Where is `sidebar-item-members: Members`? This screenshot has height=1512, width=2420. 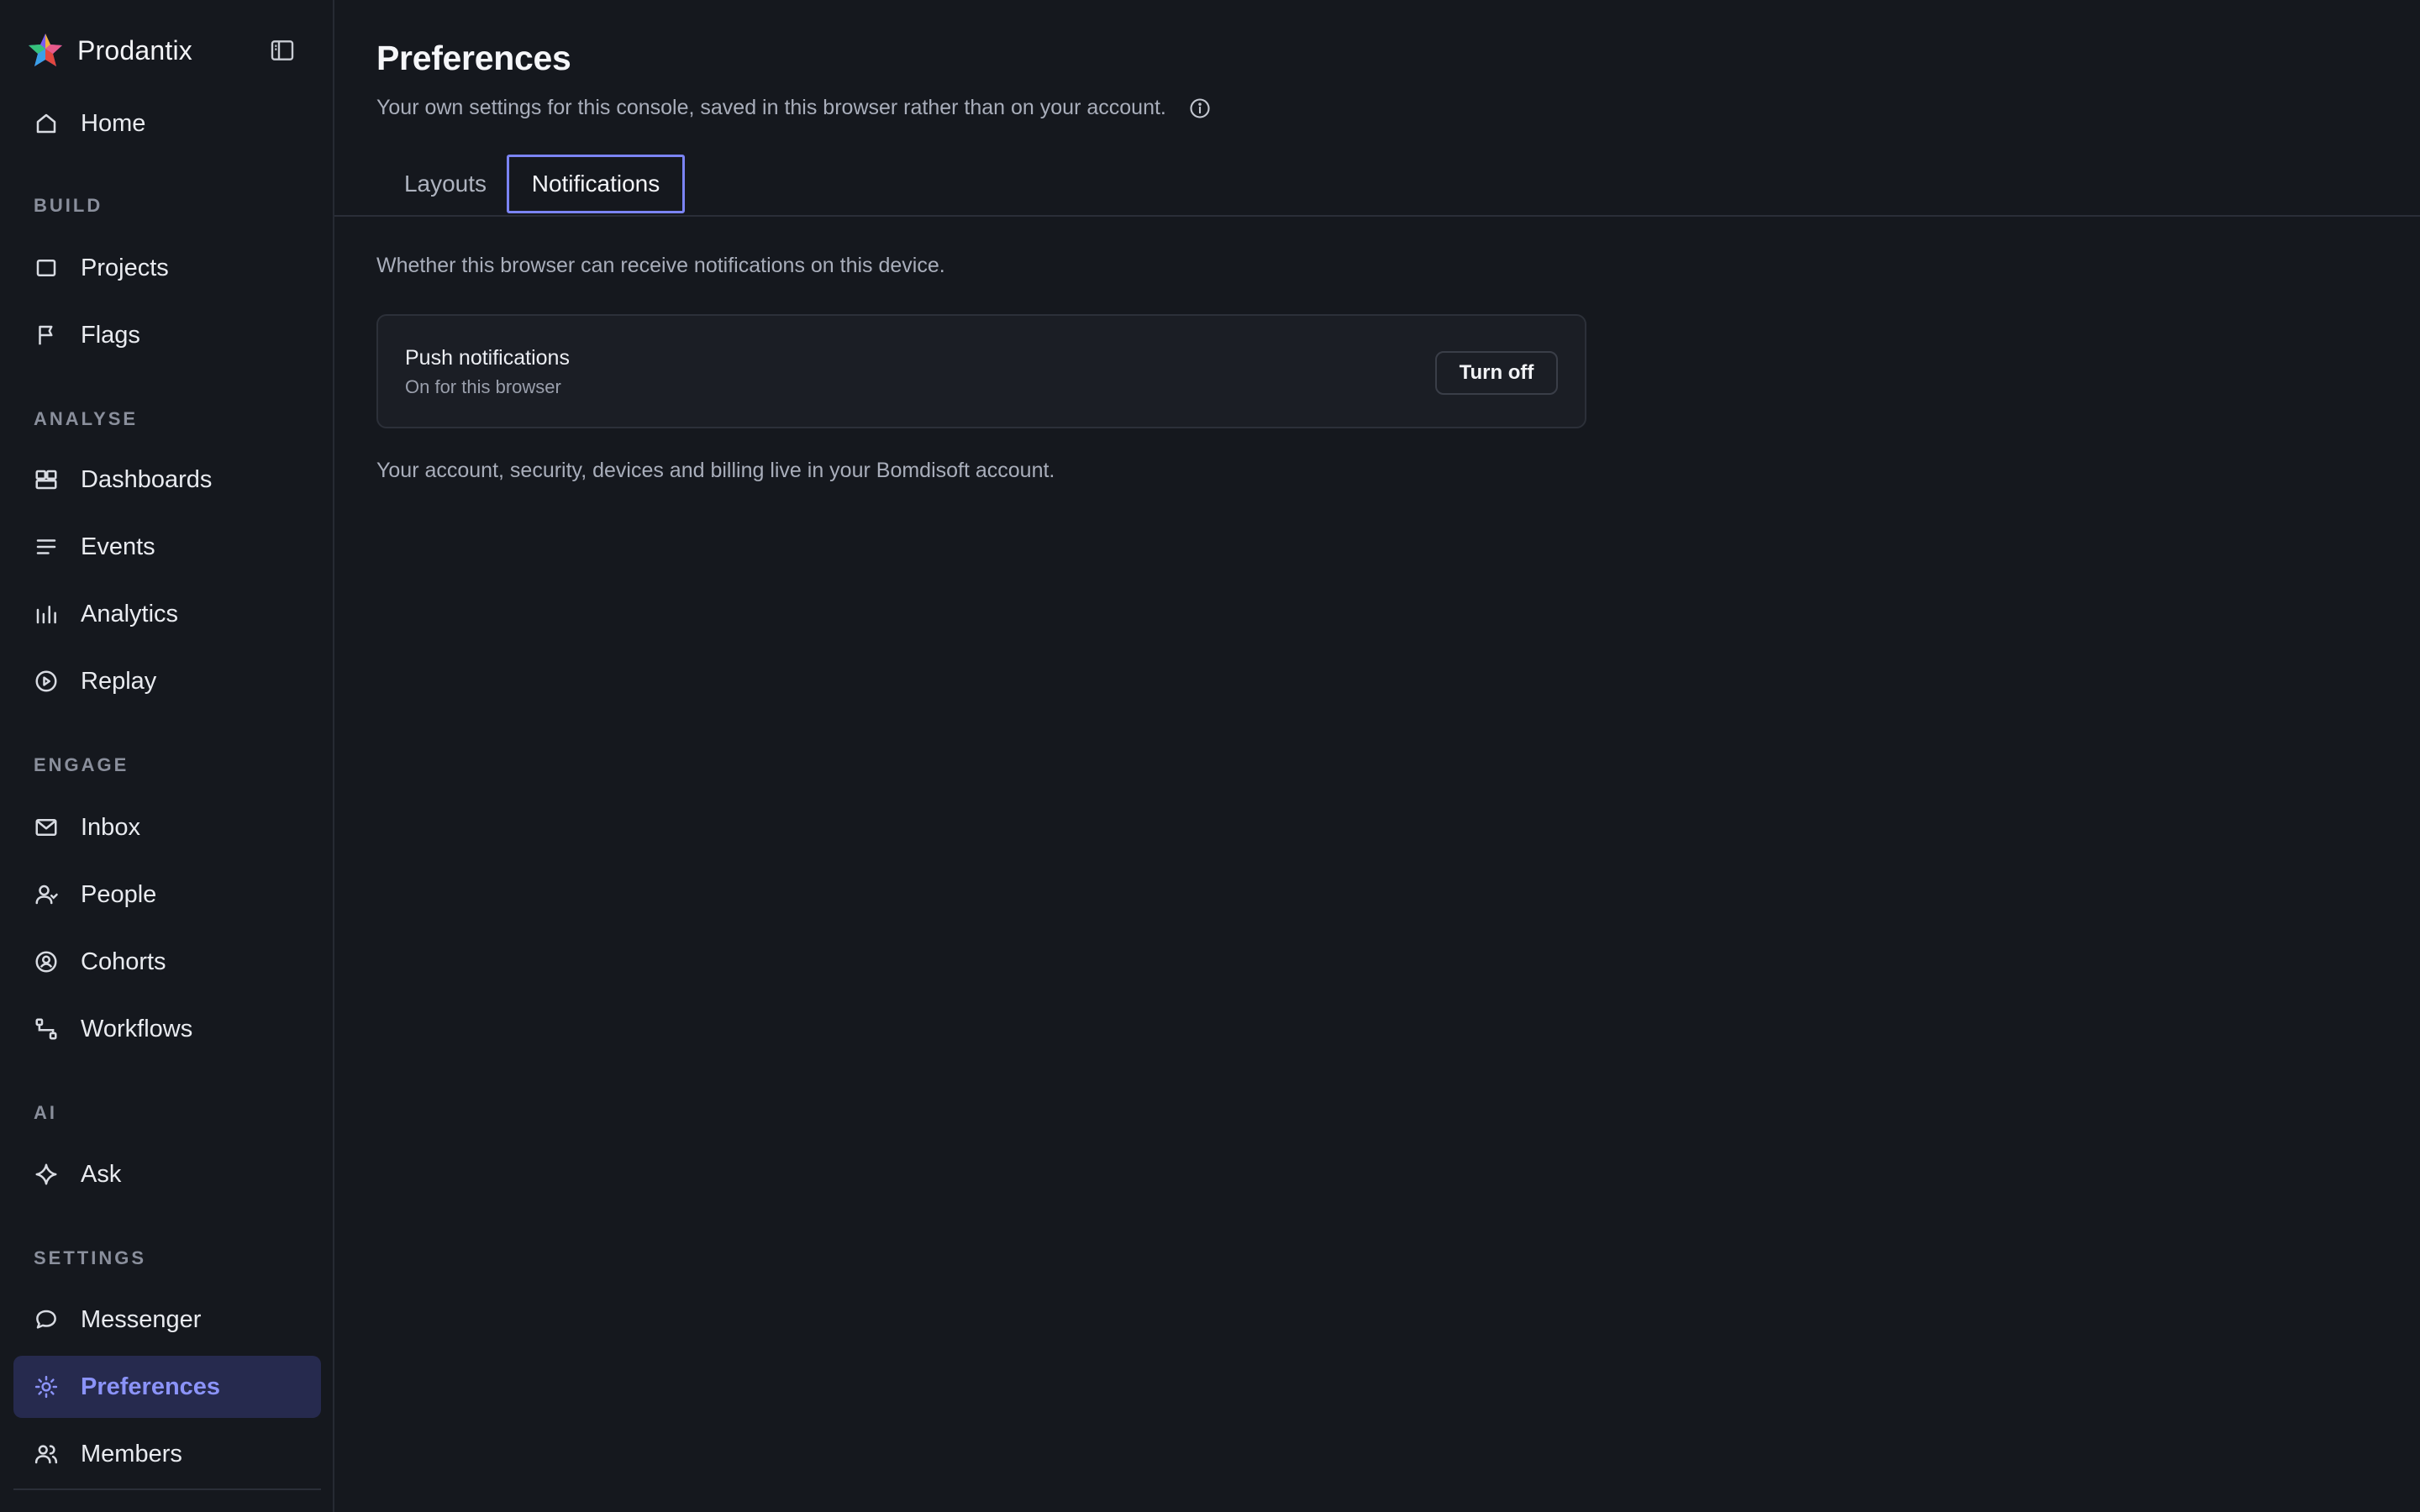 sidebar-item-members: Members is located at coordinates (167, 1454).